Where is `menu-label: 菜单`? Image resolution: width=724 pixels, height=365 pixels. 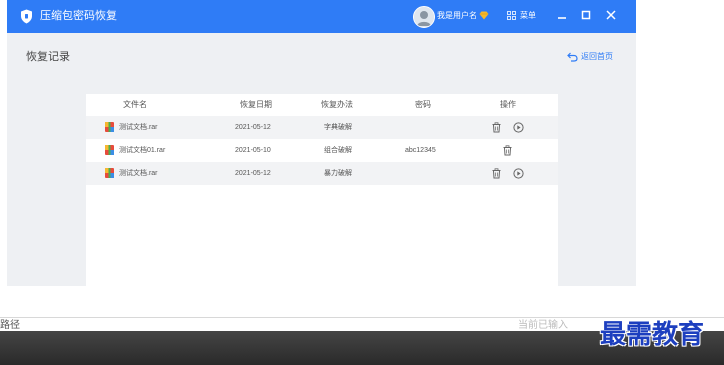 menu-label: 菜单 is located at coordinates (528, 15).